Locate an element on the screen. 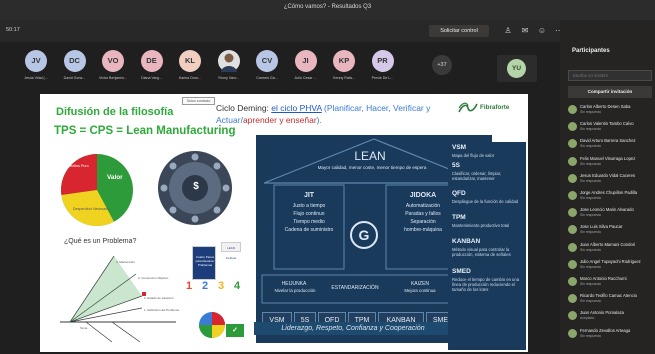  sticky-note: Soloo contacto is located at coordinates (198, 101).